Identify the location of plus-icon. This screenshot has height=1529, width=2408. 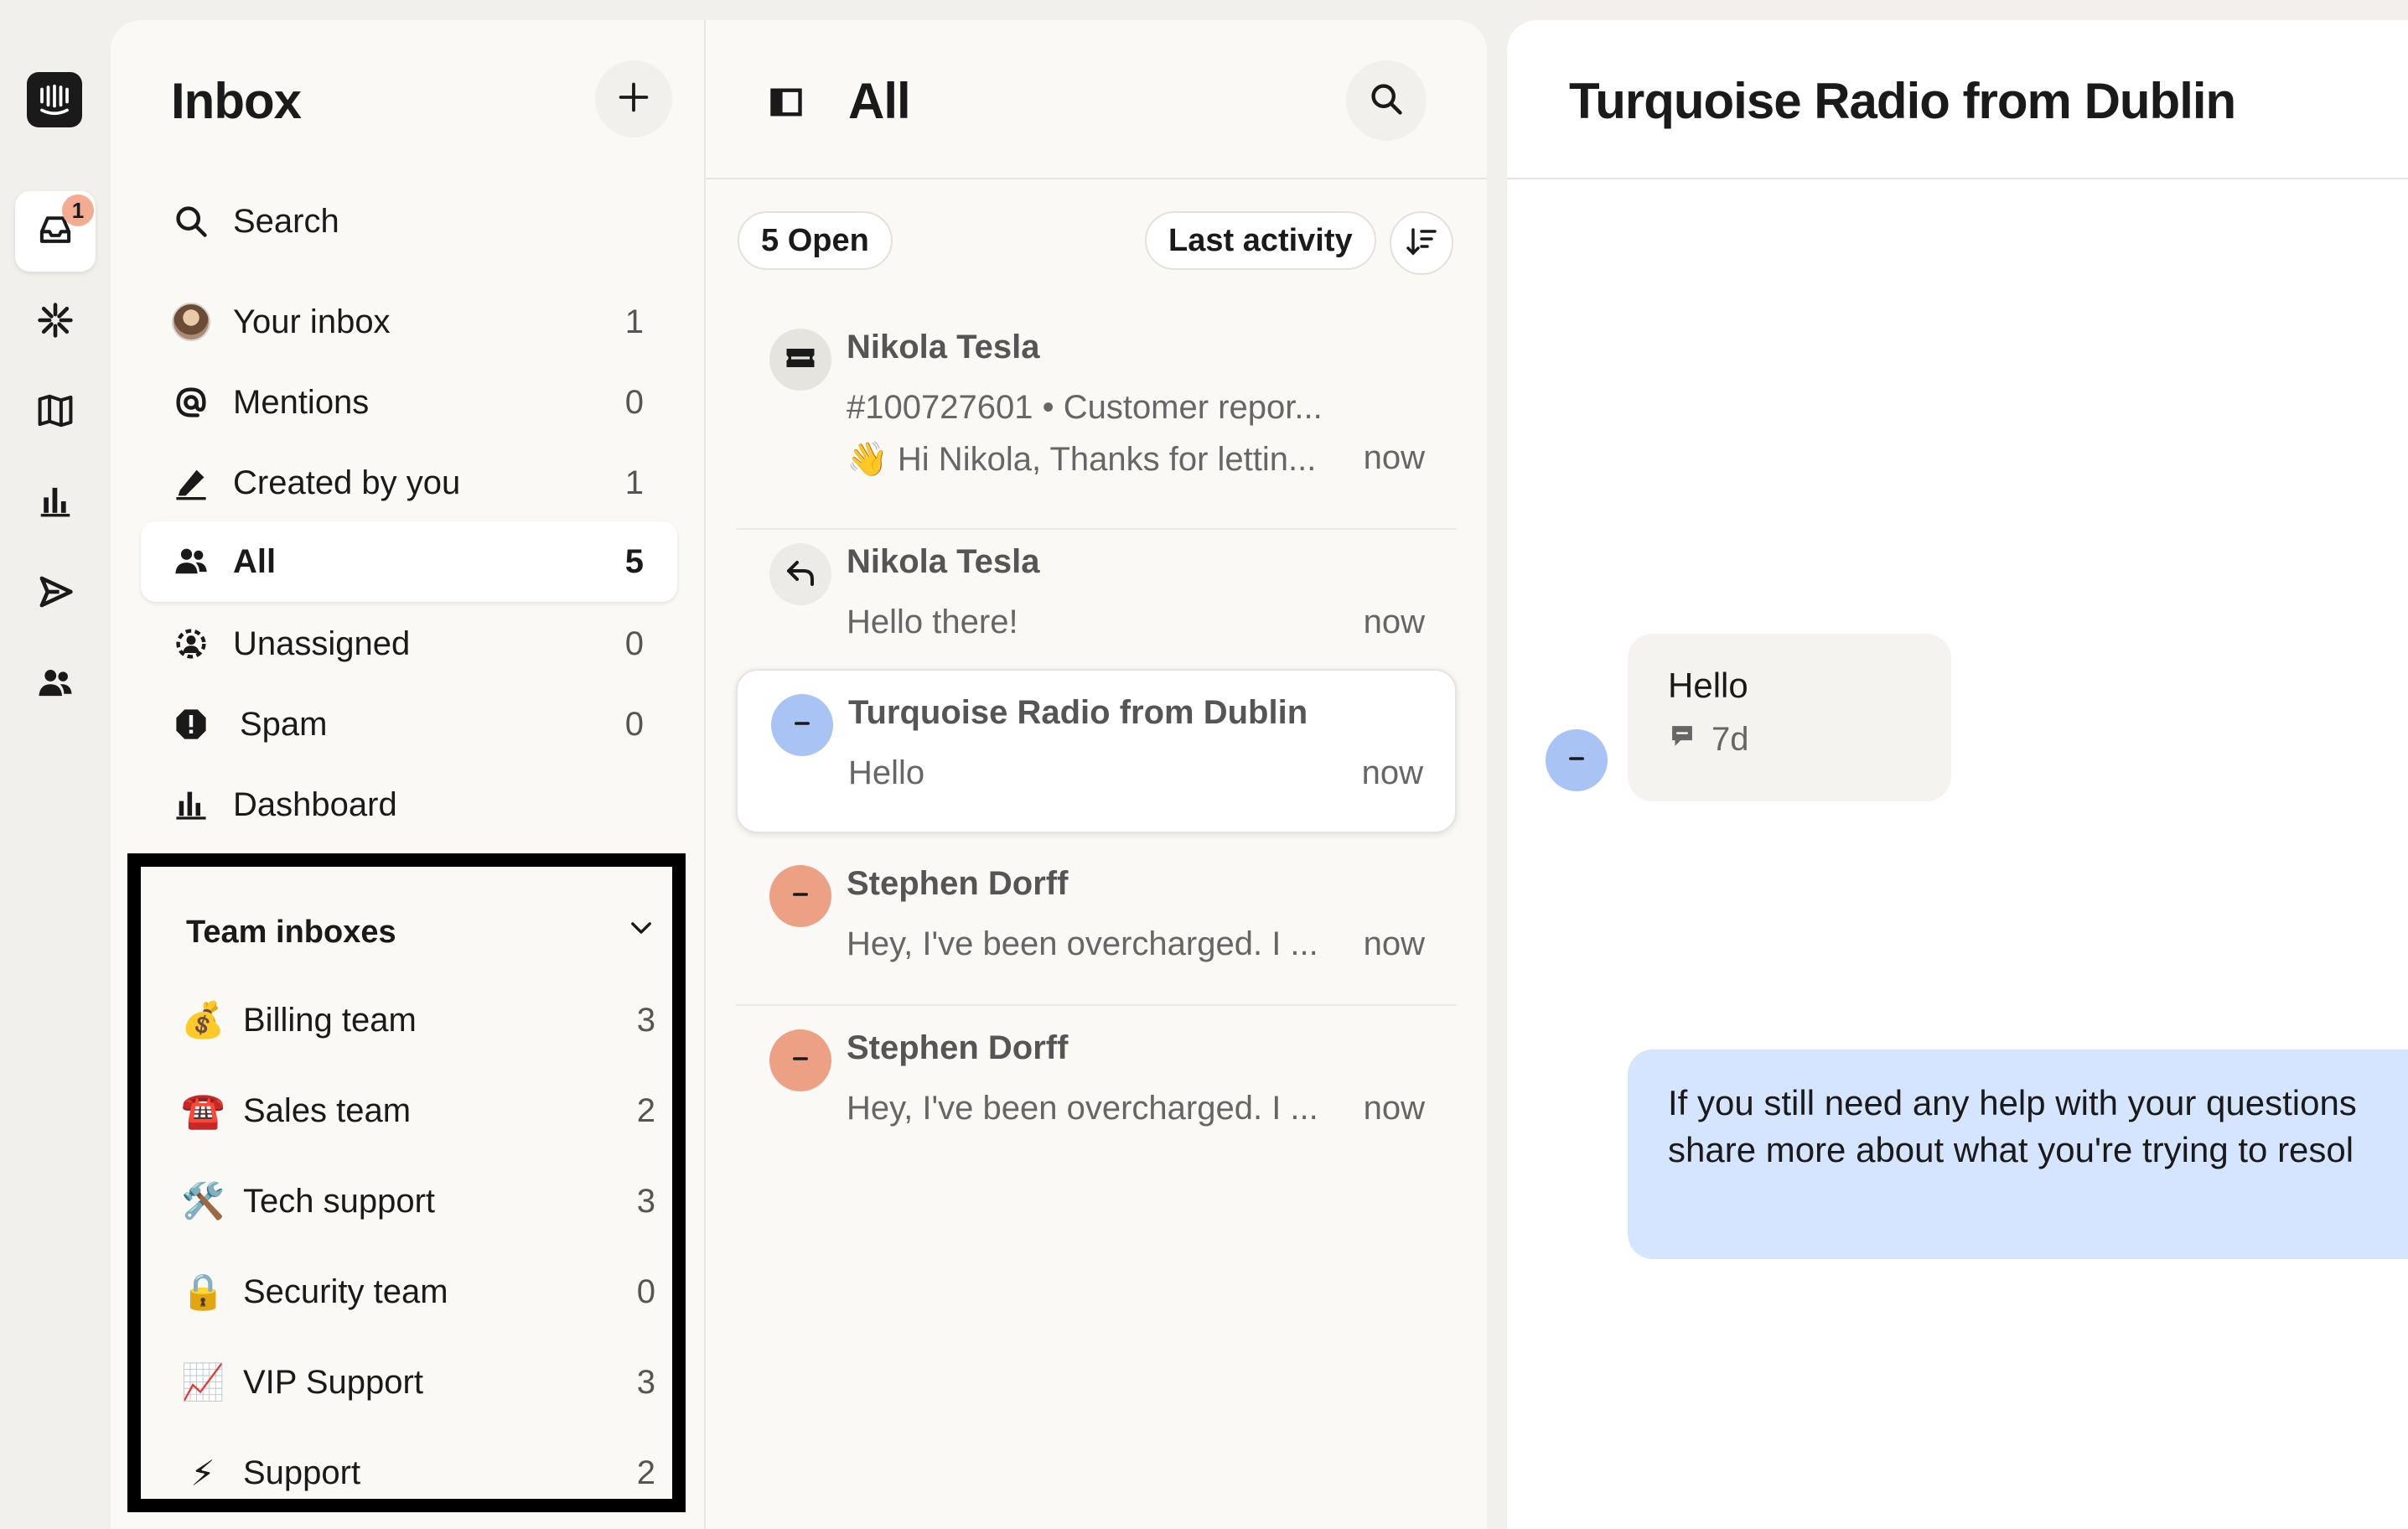
(633, 99).